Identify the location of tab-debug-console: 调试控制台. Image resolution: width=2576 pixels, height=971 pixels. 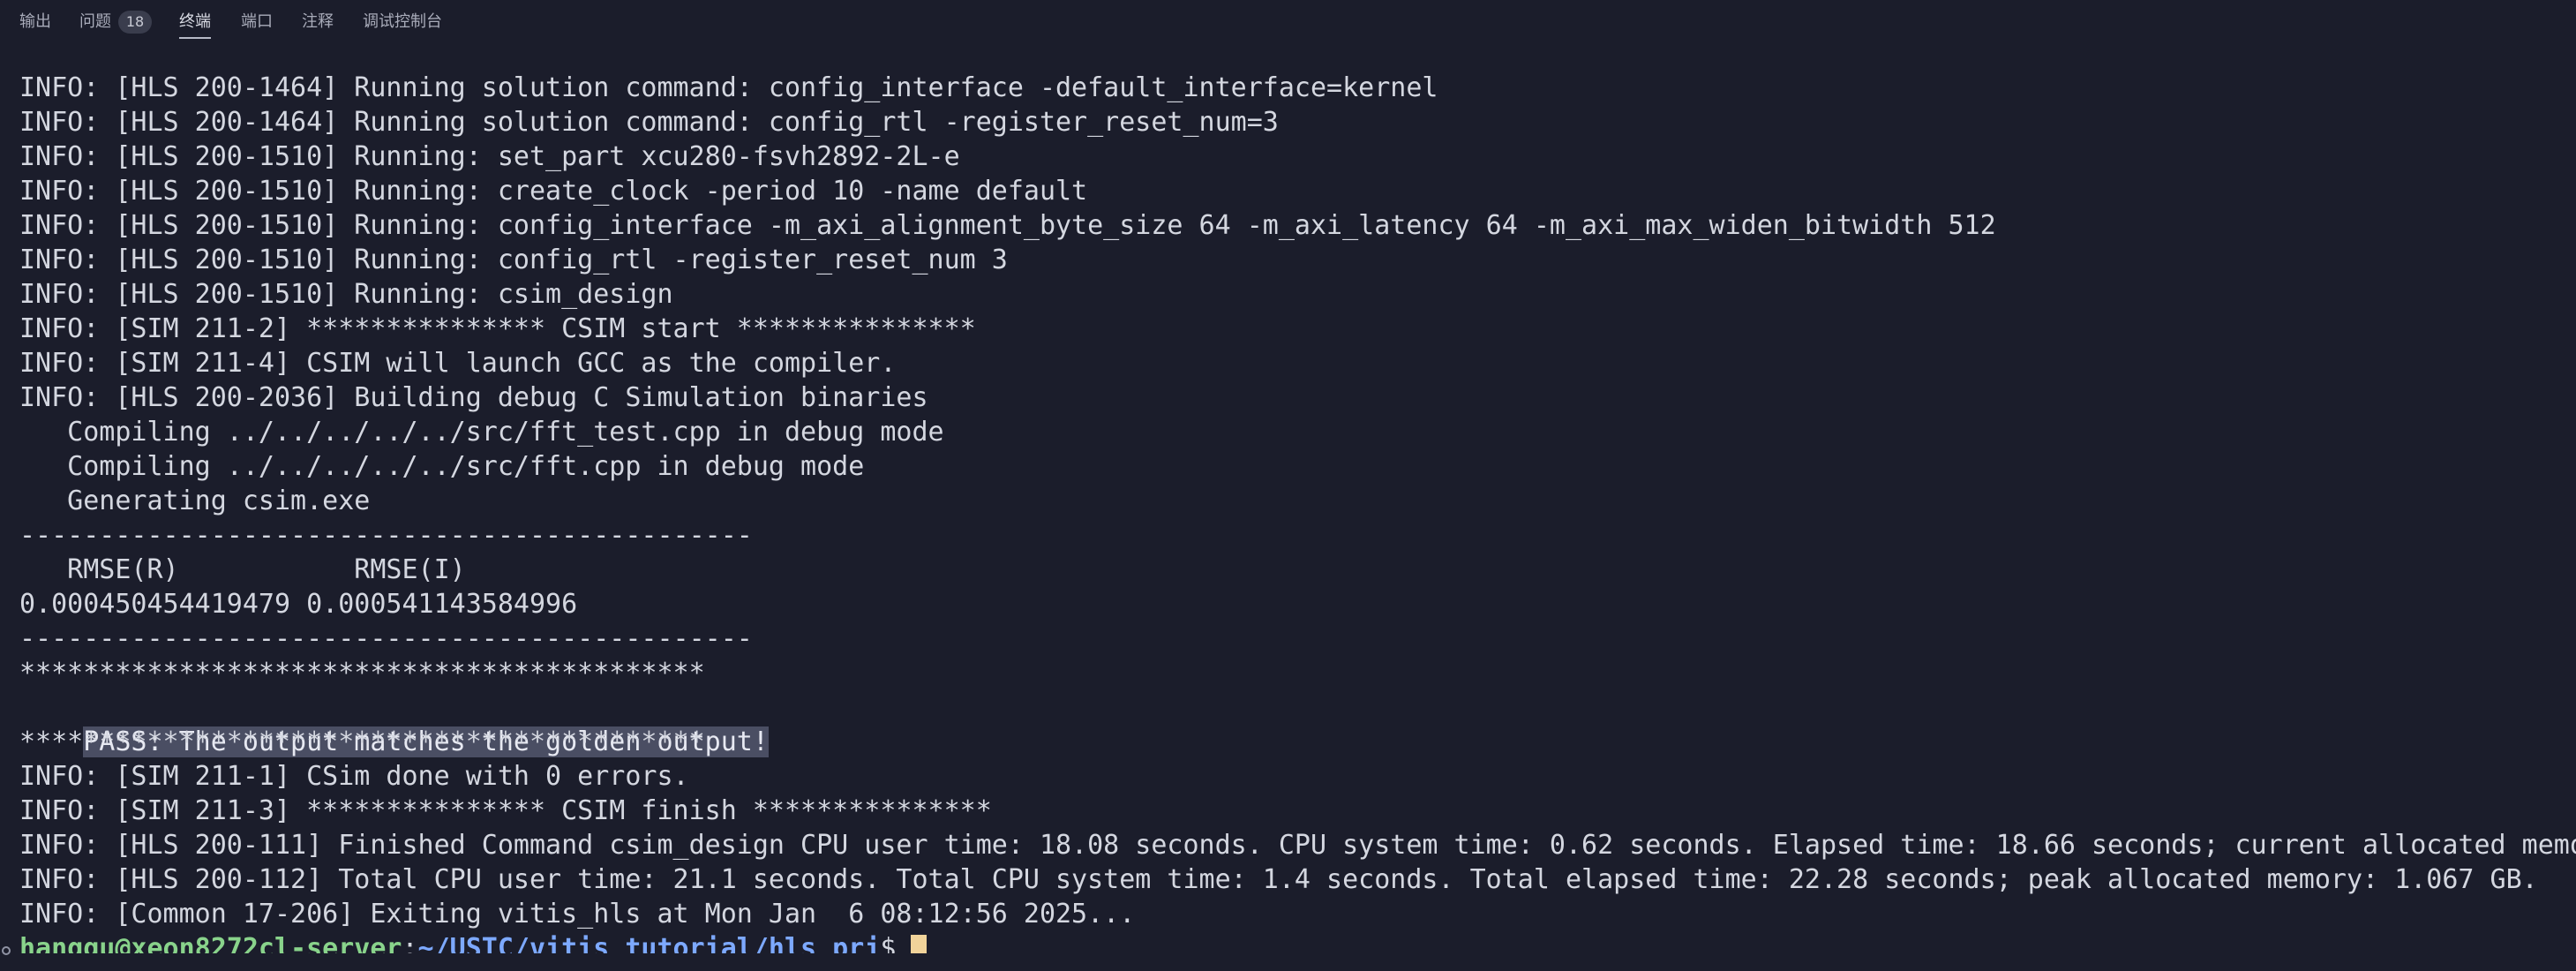
(402, 24).